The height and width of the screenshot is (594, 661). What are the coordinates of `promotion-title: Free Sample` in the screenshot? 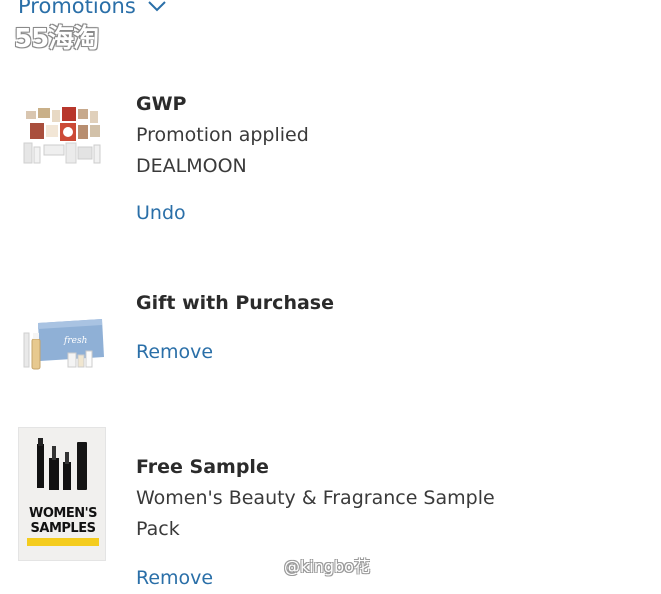 It's located at (202, 467).